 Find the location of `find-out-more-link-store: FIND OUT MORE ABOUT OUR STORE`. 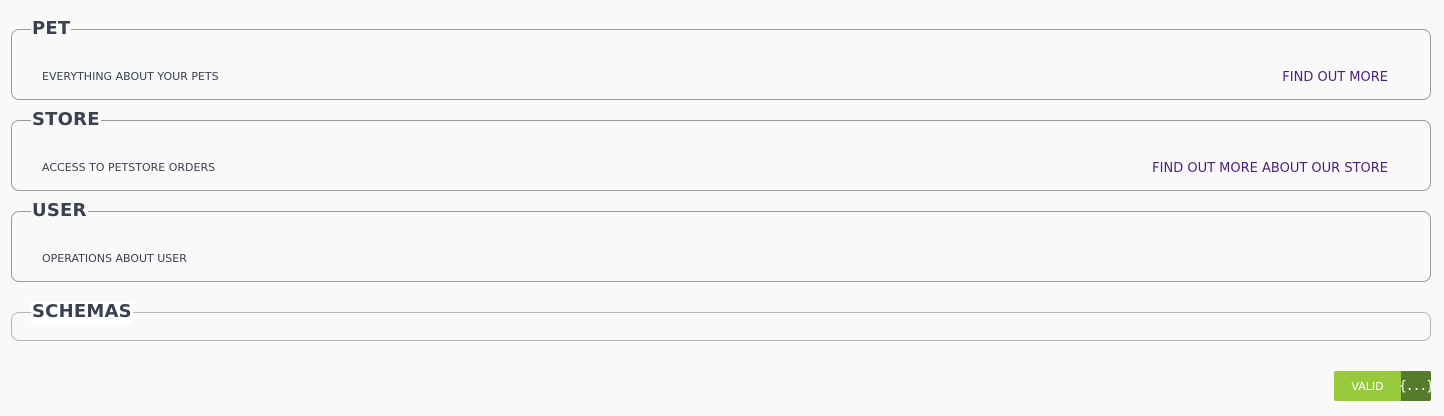

find-out-more-link-store: FIND OUT MORE ABOUT OUR STORE is located at coordinates (1270, 169).